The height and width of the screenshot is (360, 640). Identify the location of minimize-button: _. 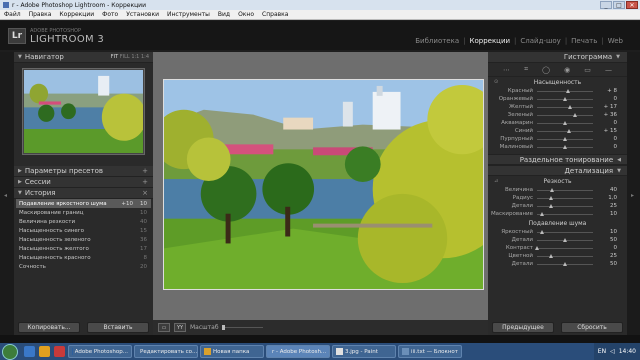
(606, 5).